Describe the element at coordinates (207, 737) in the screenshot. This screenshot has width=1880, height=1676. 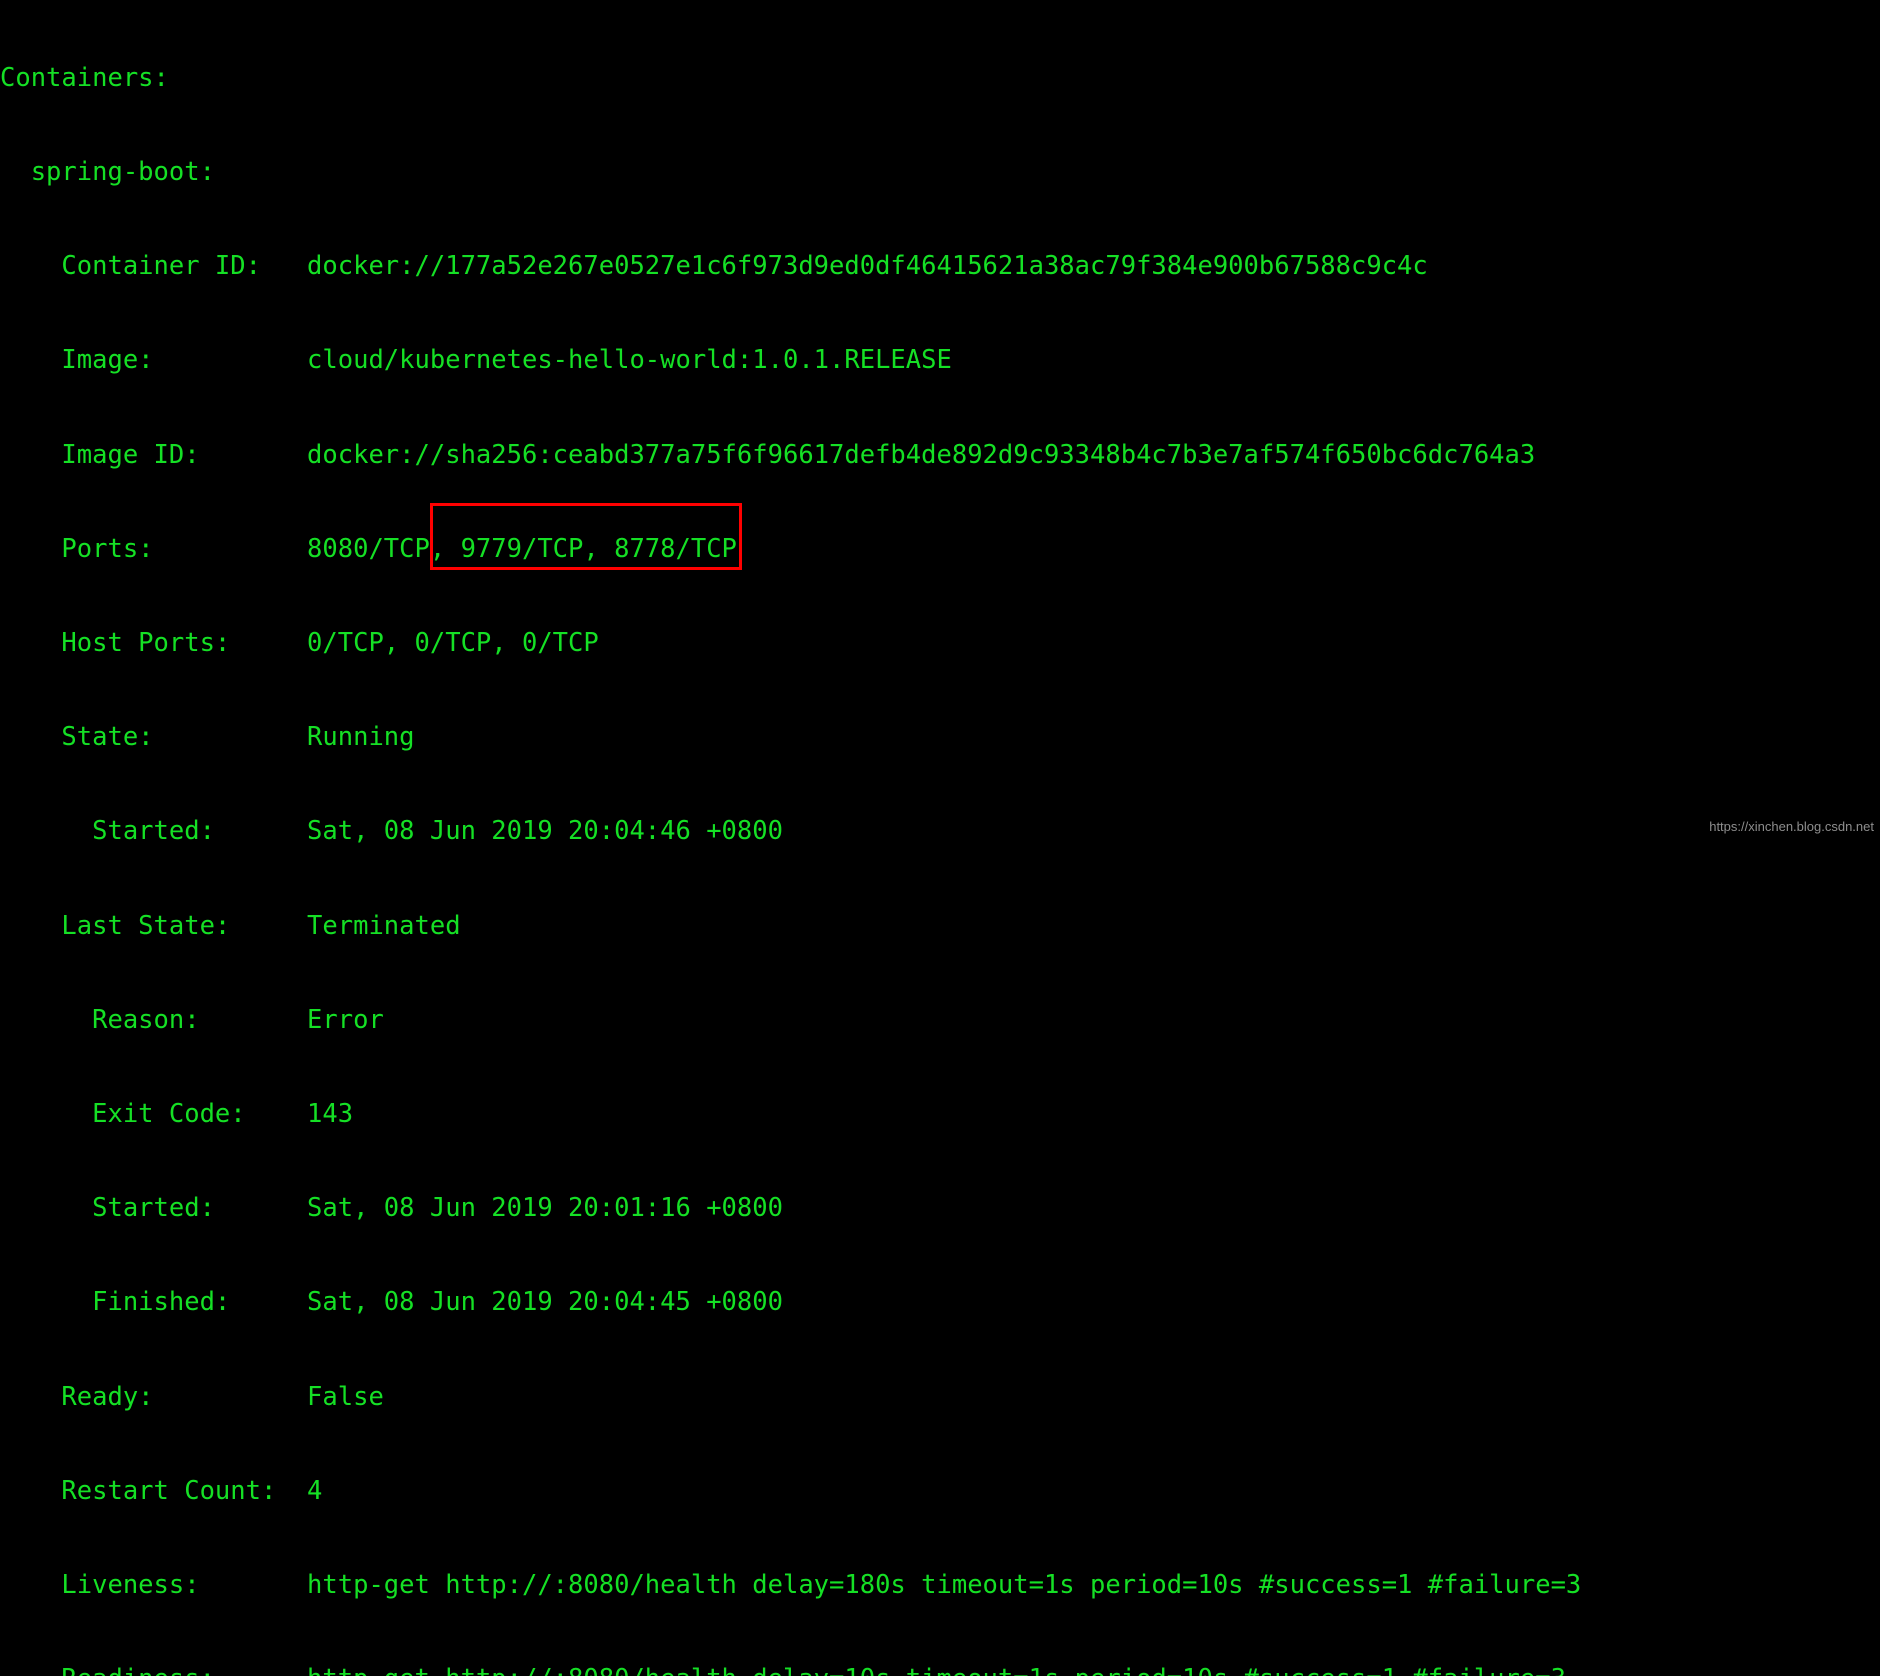
I see `output-line: State: Running` at that location.